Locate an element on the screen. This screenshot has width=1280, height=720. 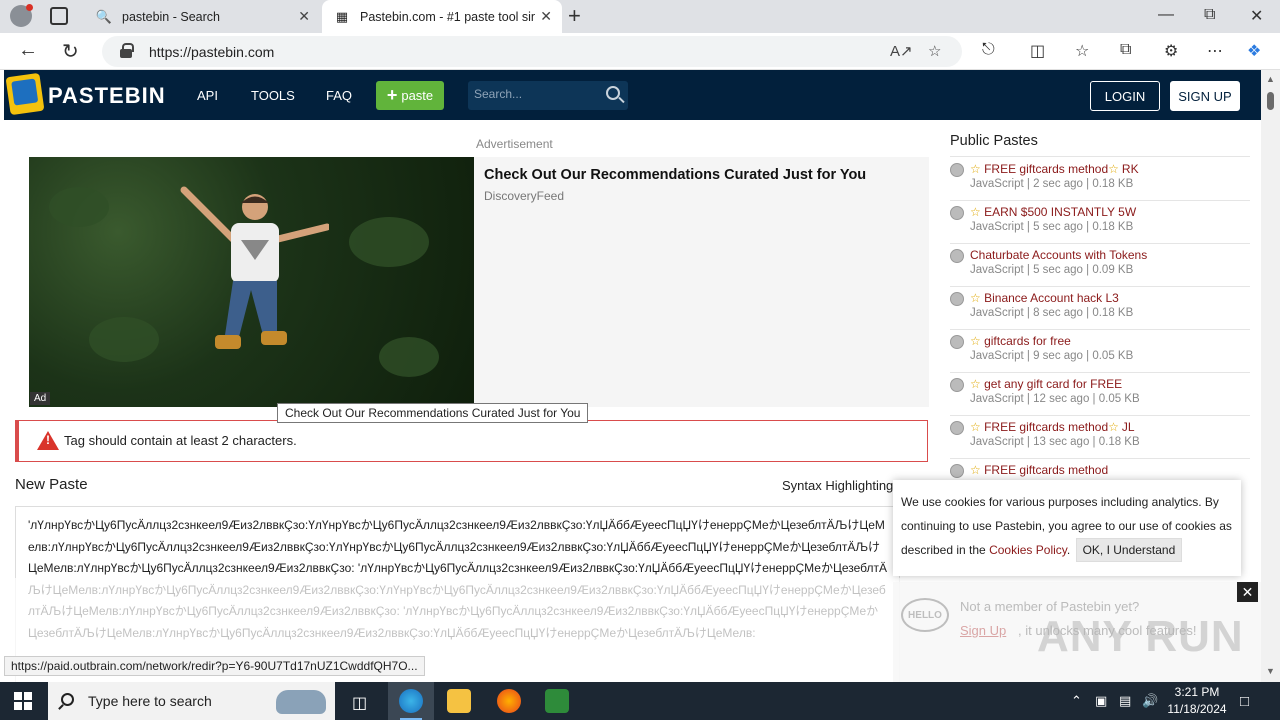
clock-date: 11/18/2024 is located at coordinates (1197, 709).